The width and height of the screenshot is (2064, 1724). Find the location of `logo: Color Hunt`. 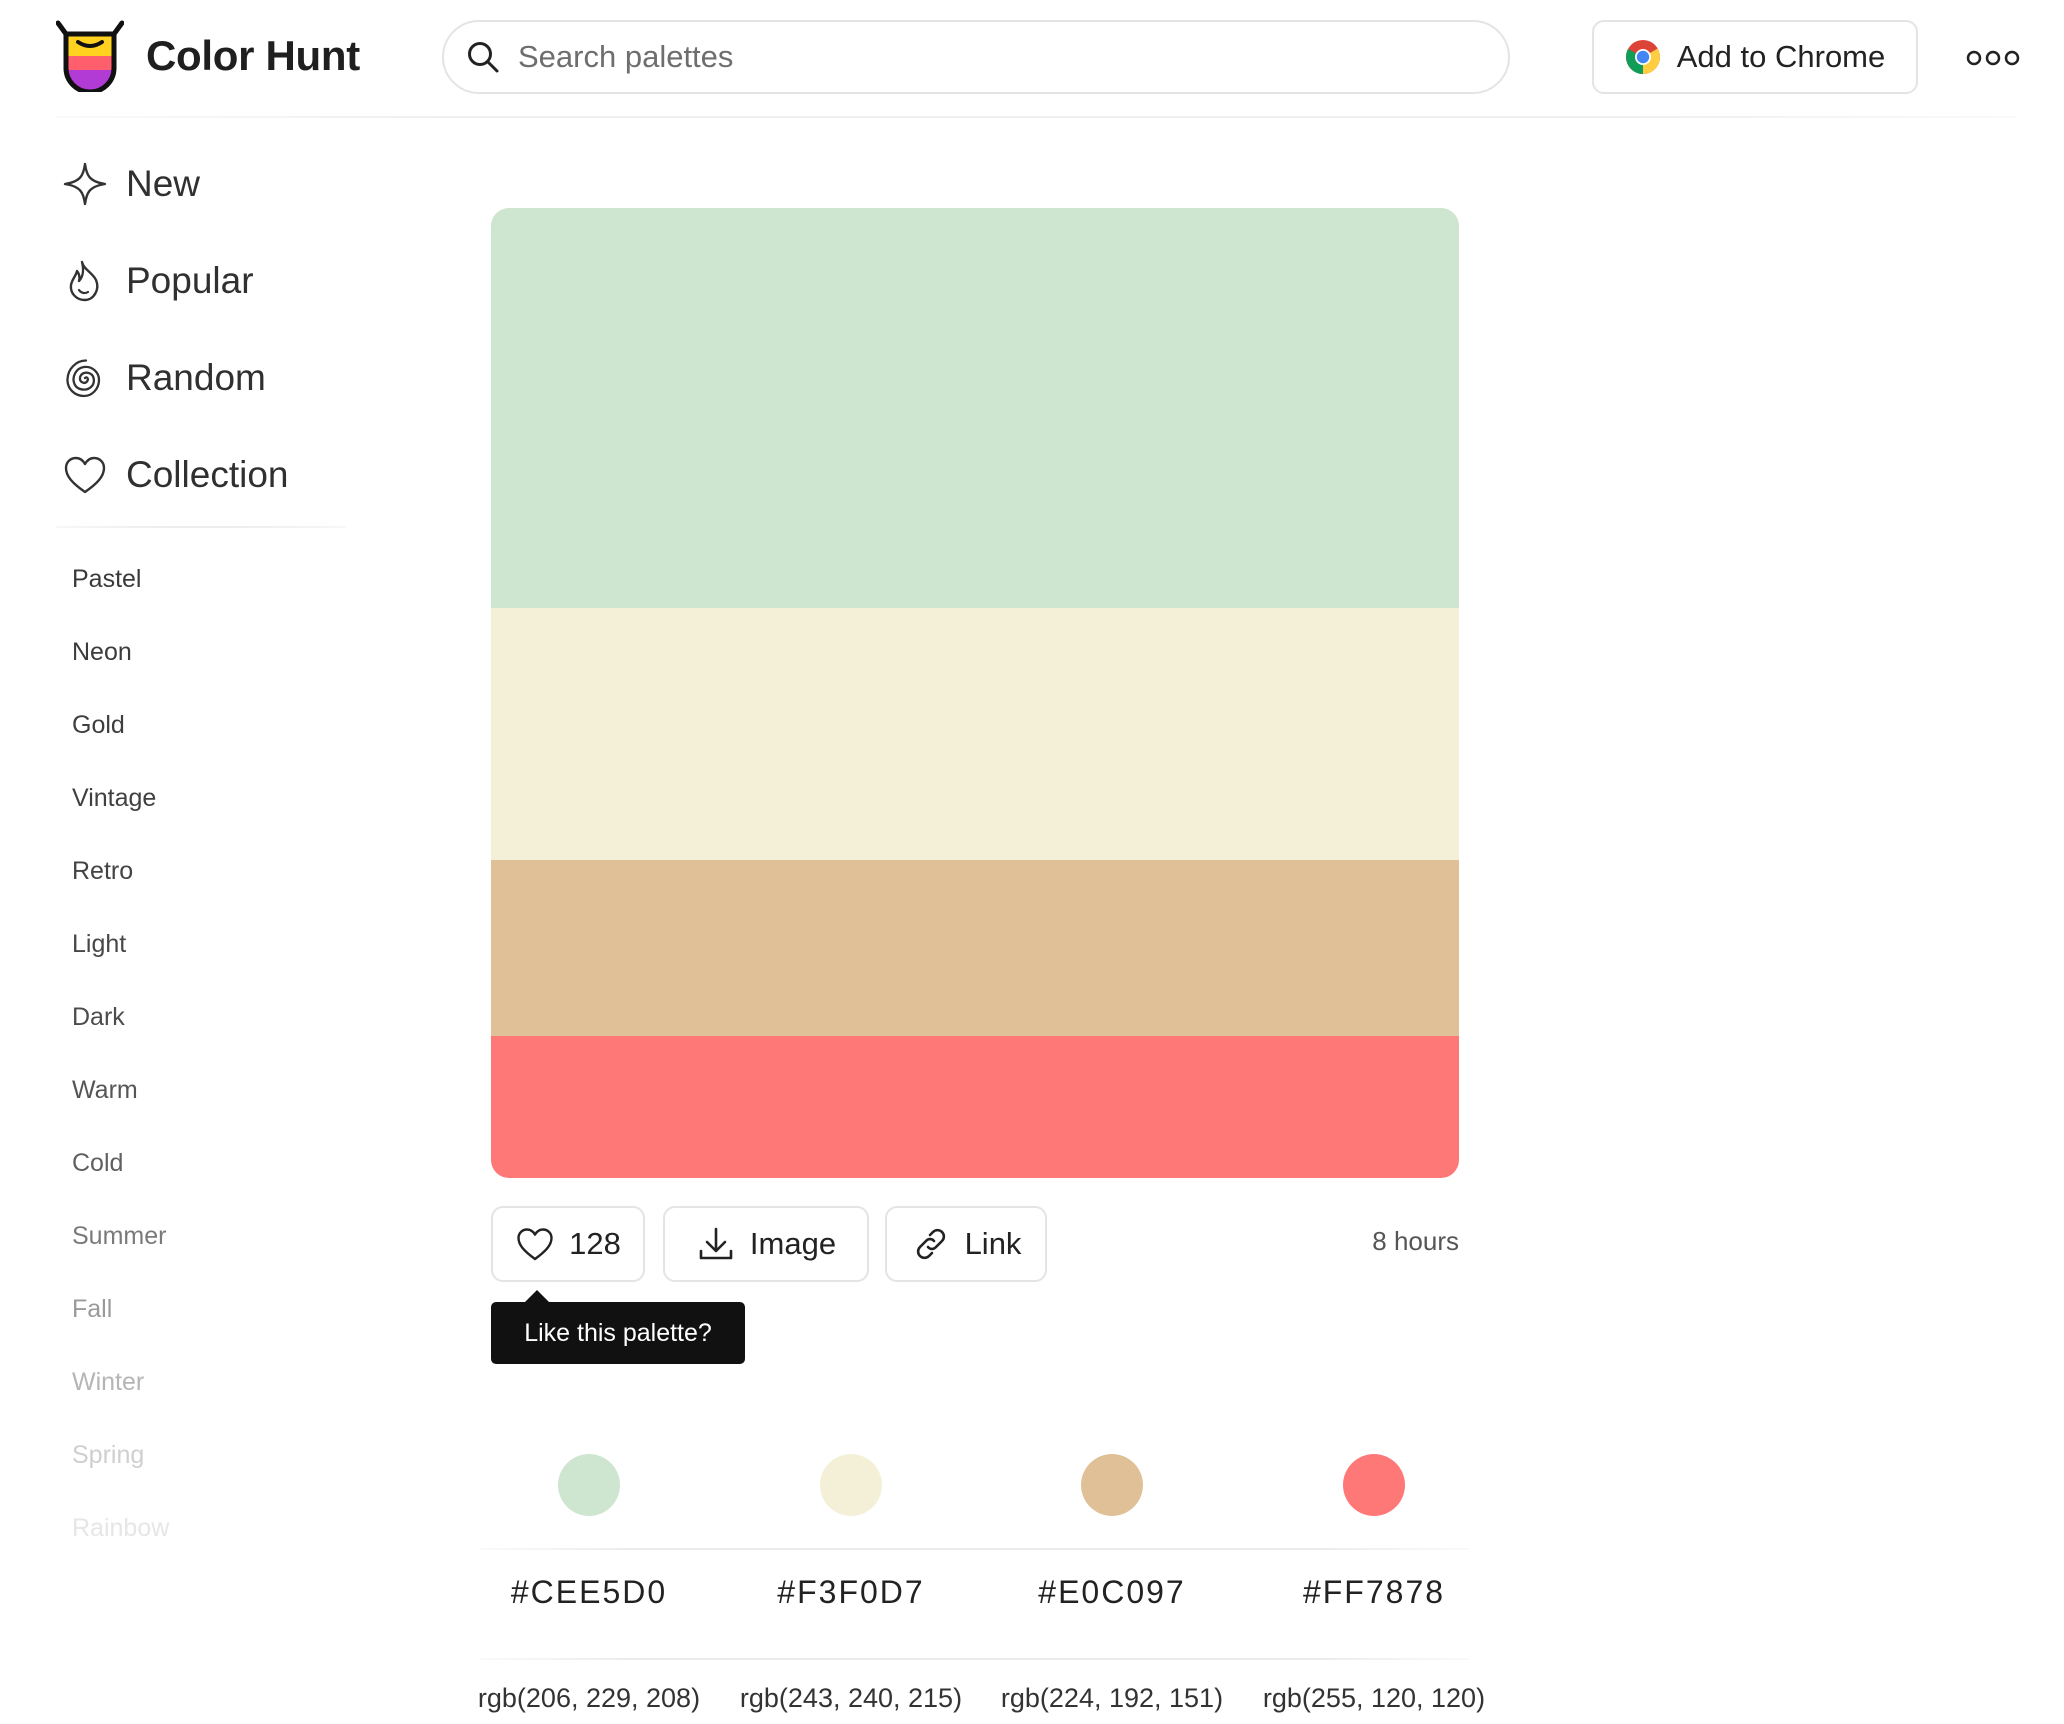

logo: Color Hunt is located at coordinates (208, 56).